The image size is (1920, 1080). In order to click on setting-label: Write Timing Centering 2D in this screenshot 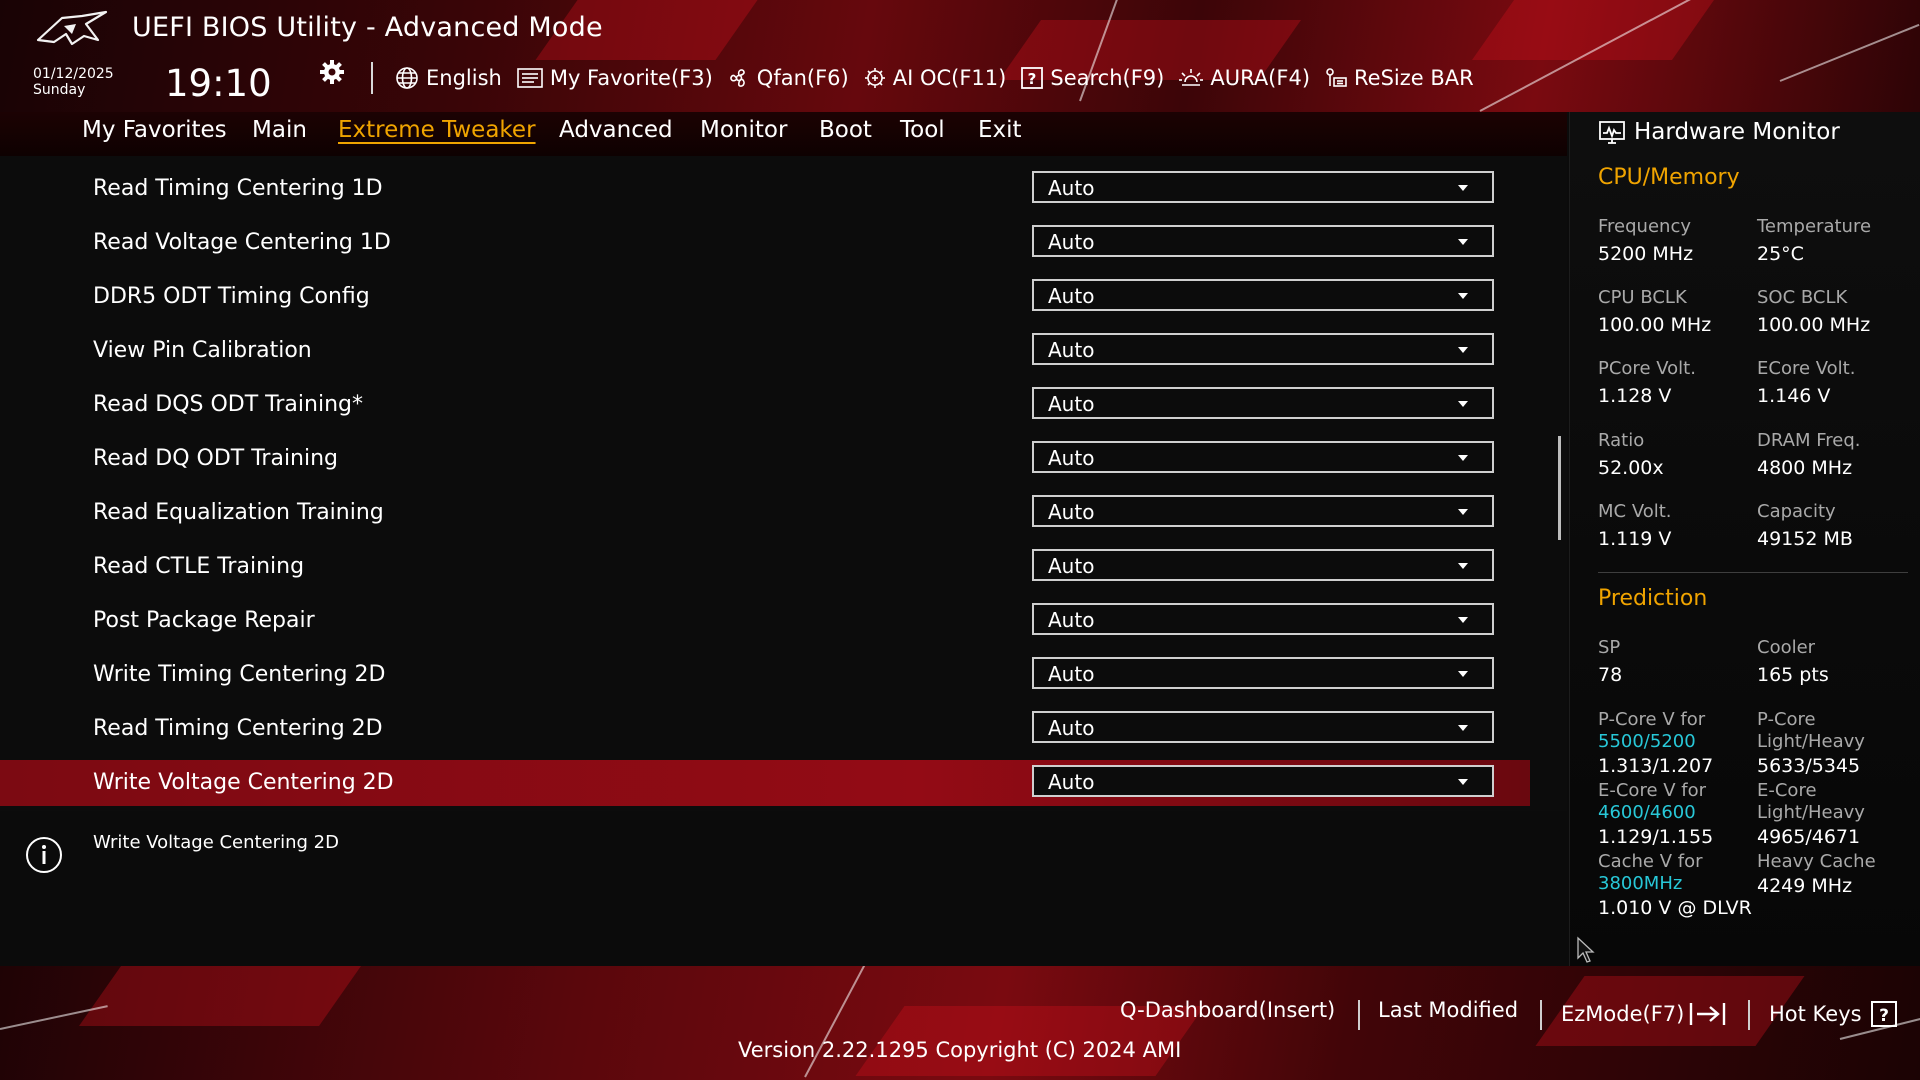, I will do `click(239, 674)`.